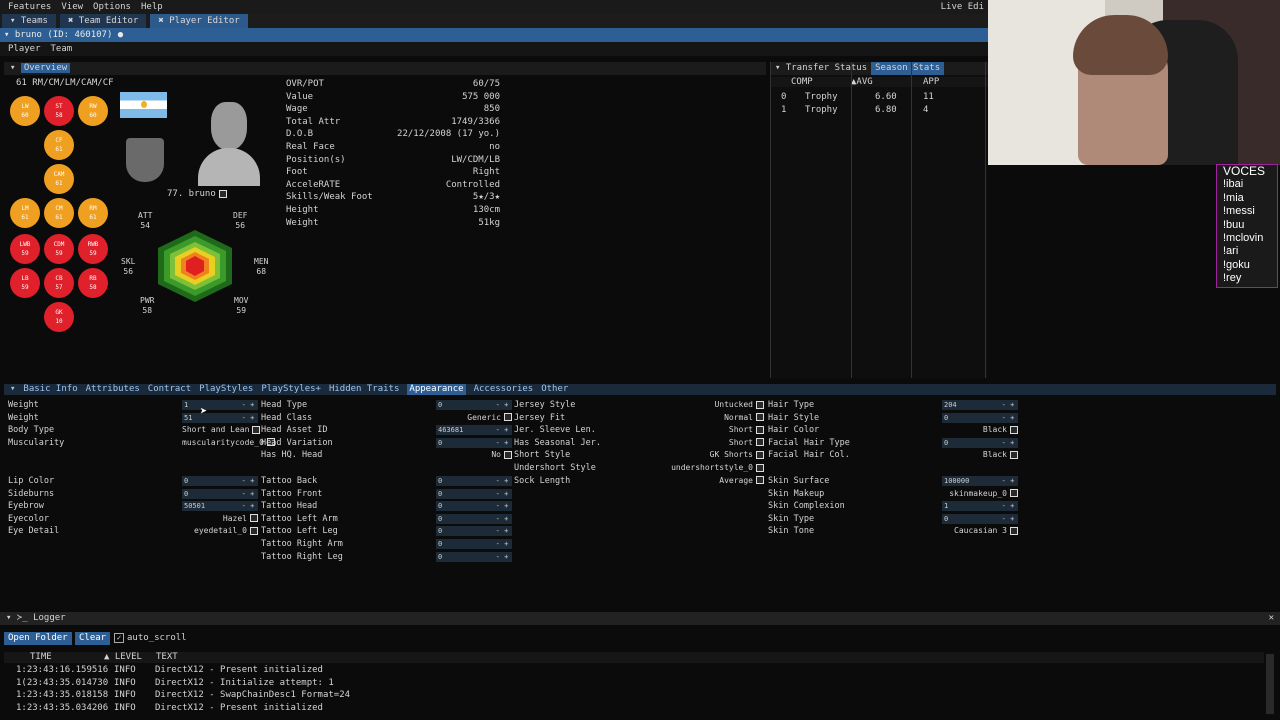 This screenshot has height=720, width=1280. What do you see at coordinates (220, 506) in the screenshot?
I see `field-input: 50501 - +` at bounding box center [220, 506].